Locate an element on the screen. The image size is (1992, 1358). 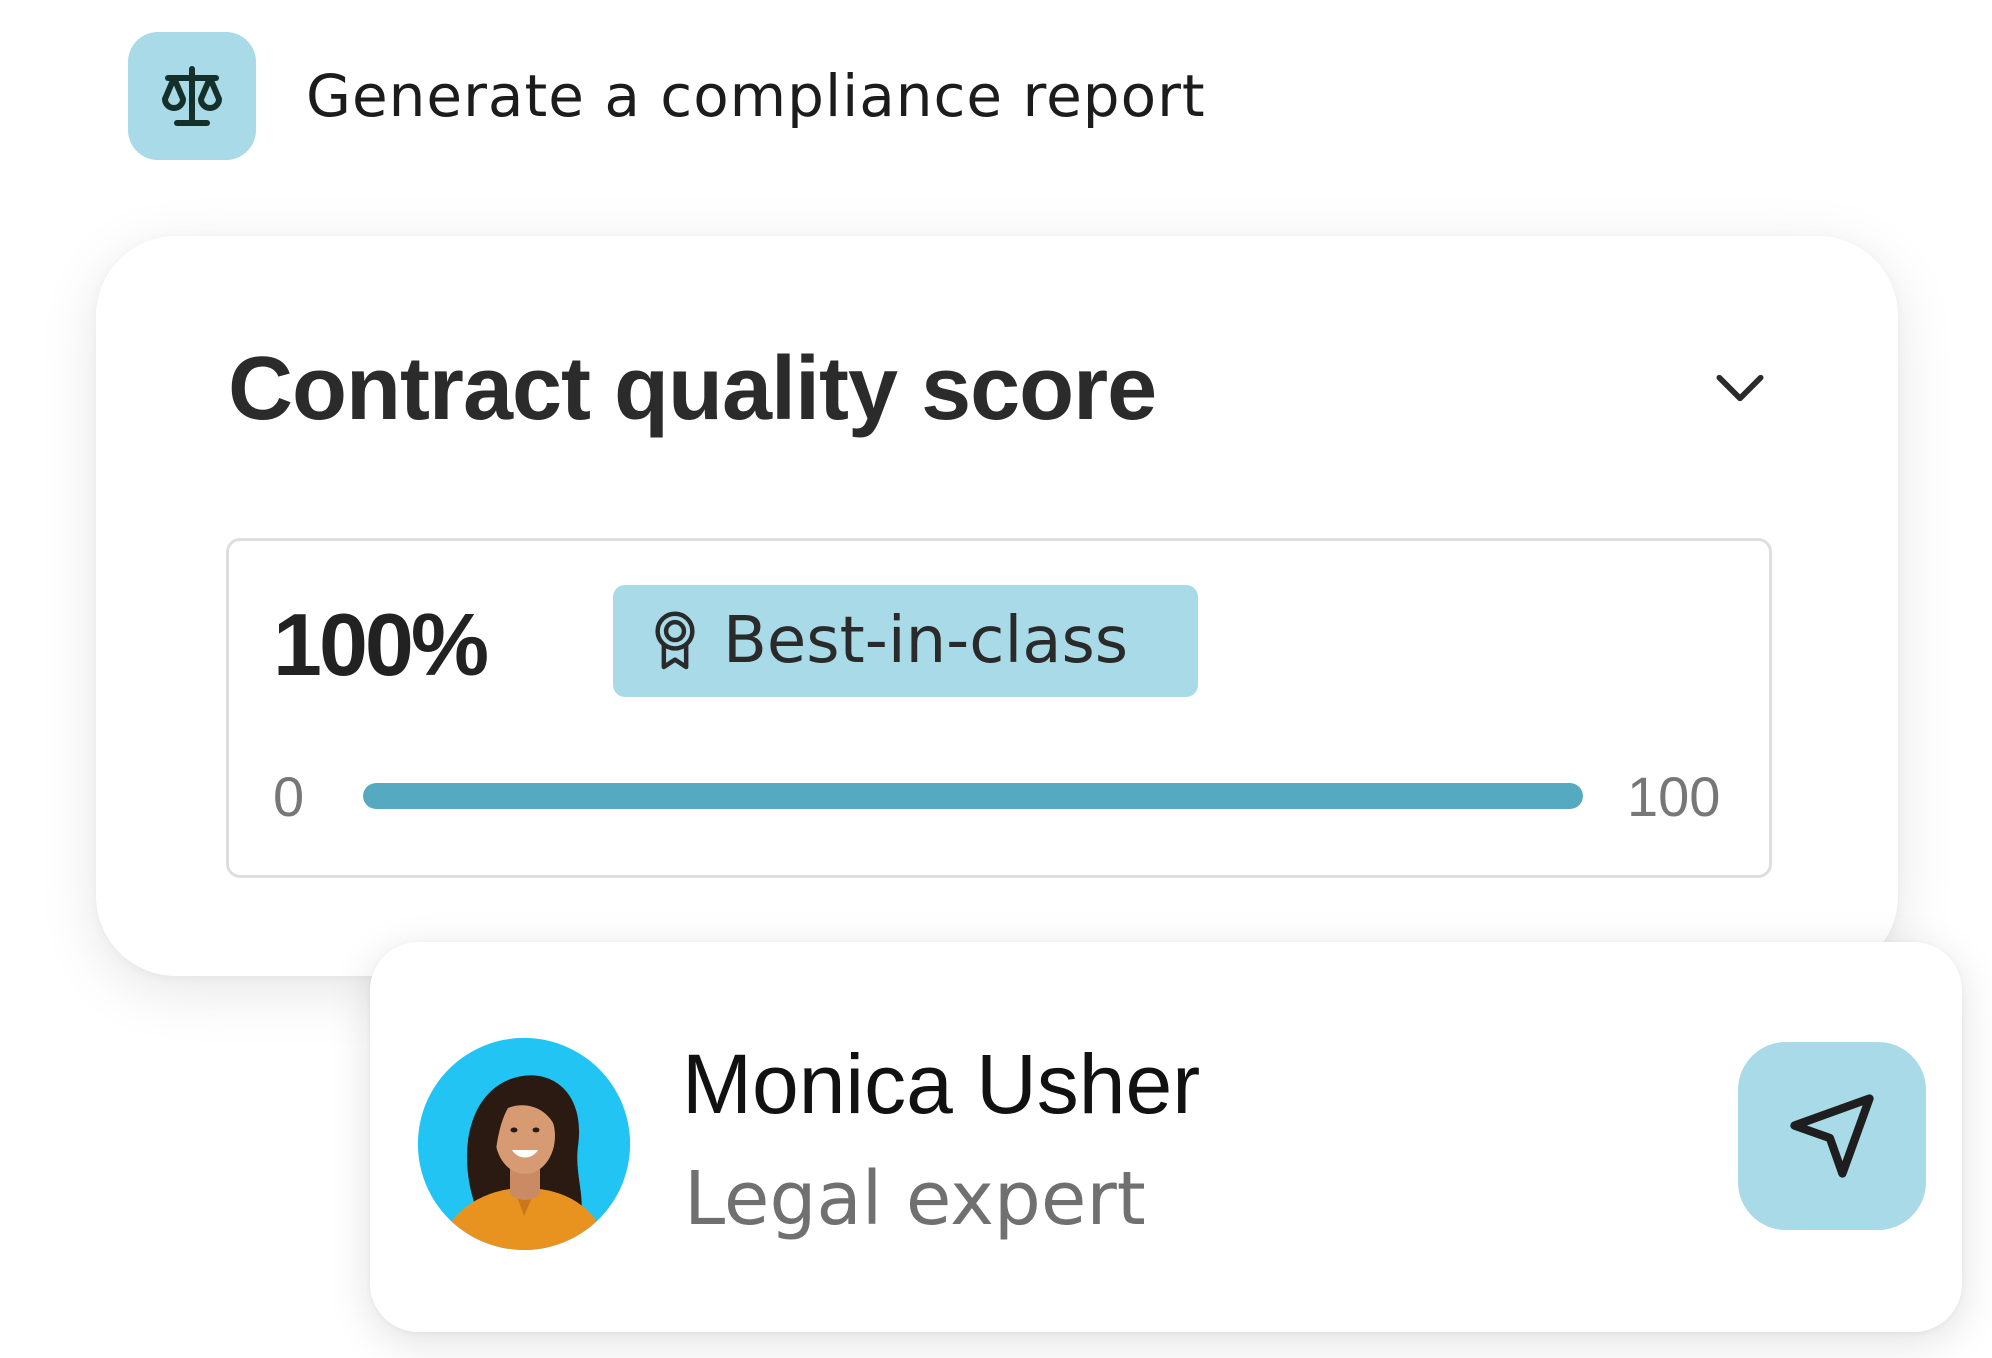
compliance-report-button is located at coordinates (192, 96).